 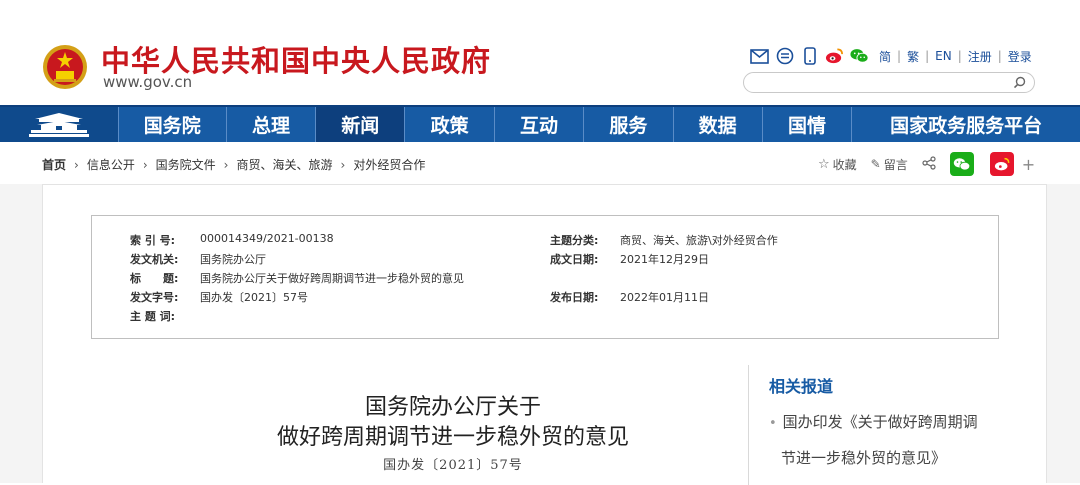 I want to click on meta-index-value: 000014349/2021-00138, so click(x=267, y=238).